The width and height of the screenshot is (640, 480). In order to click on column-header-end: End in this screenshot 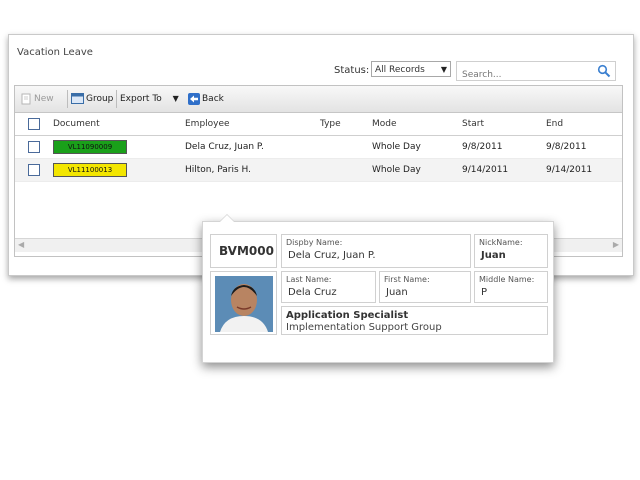, I will do `click(554, 124)`.